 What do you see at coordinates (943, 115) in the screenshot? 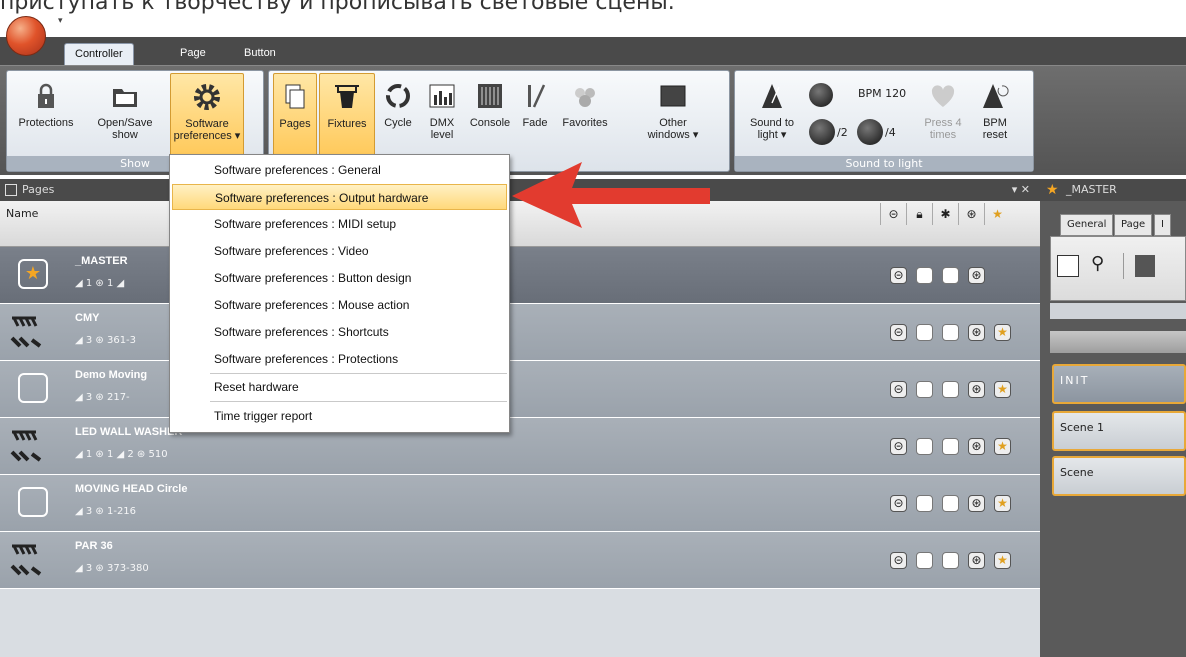
I see `press-4-times-button: Press 4 times` at bounding box center [943, 115].